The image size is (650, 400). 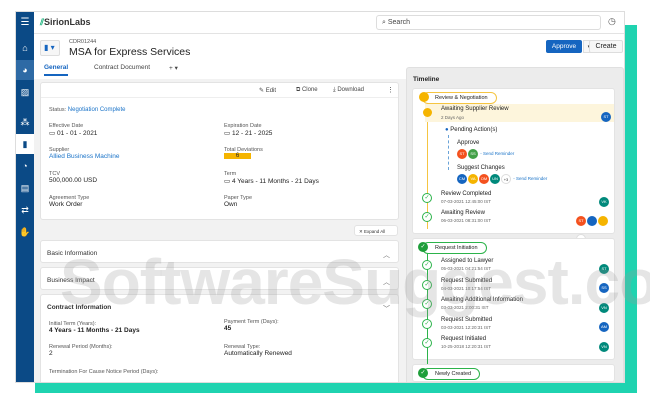 I want to click on home-icon: ⌂, so click(x=25, y=48).